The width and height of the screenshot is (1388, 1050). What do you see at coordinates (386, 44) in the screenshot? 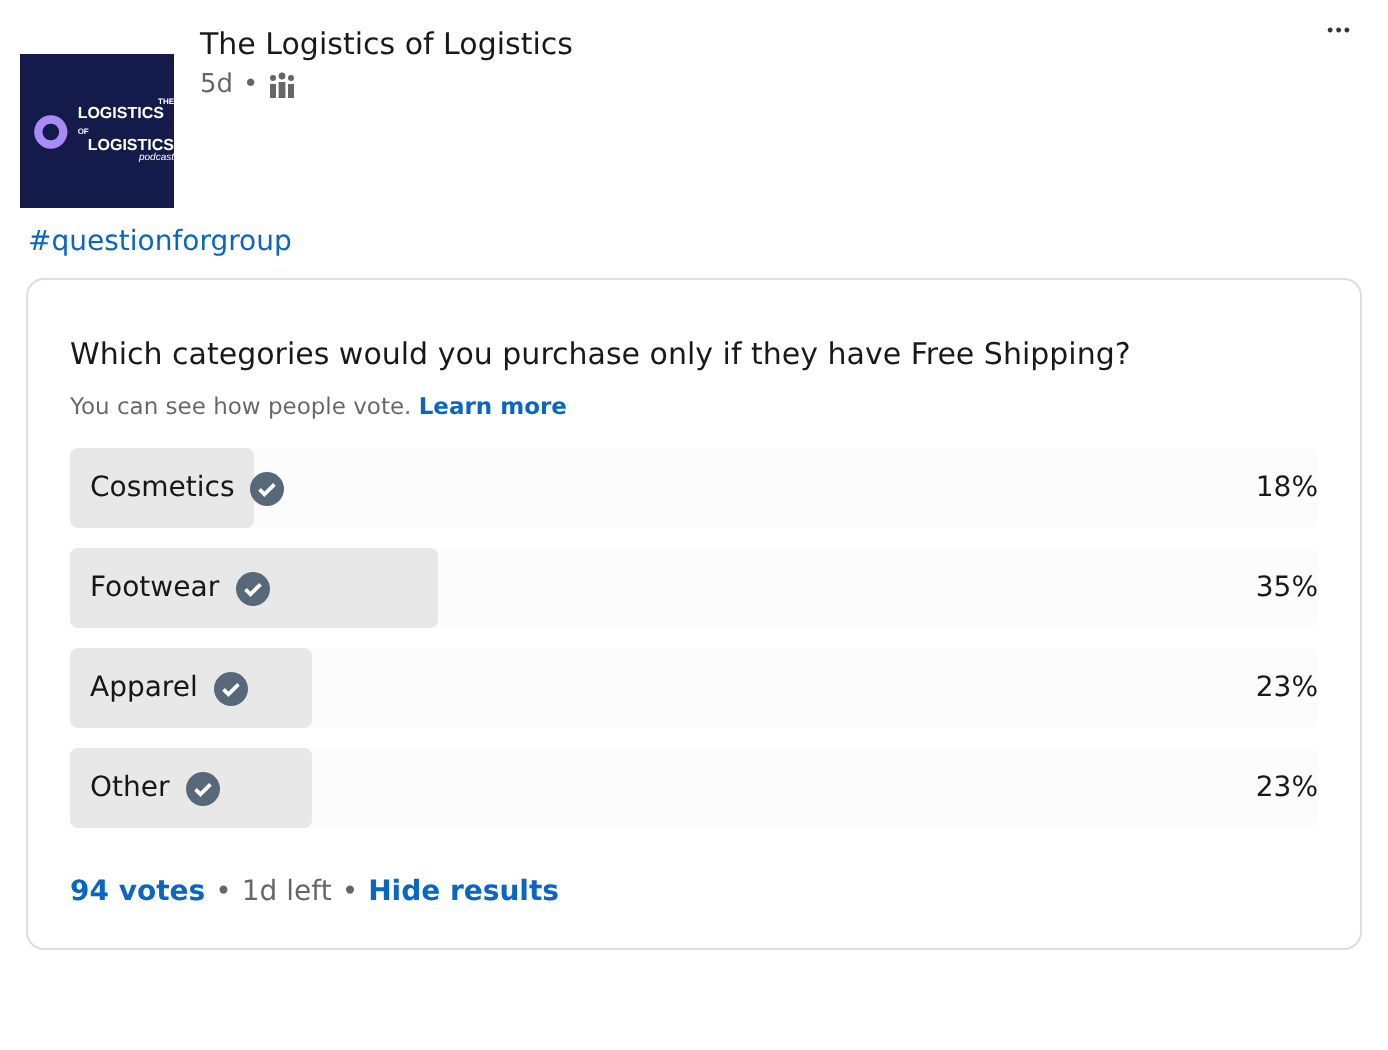
I see `author-name: The Logistics of Logistics` at bounding box center [386, 44].